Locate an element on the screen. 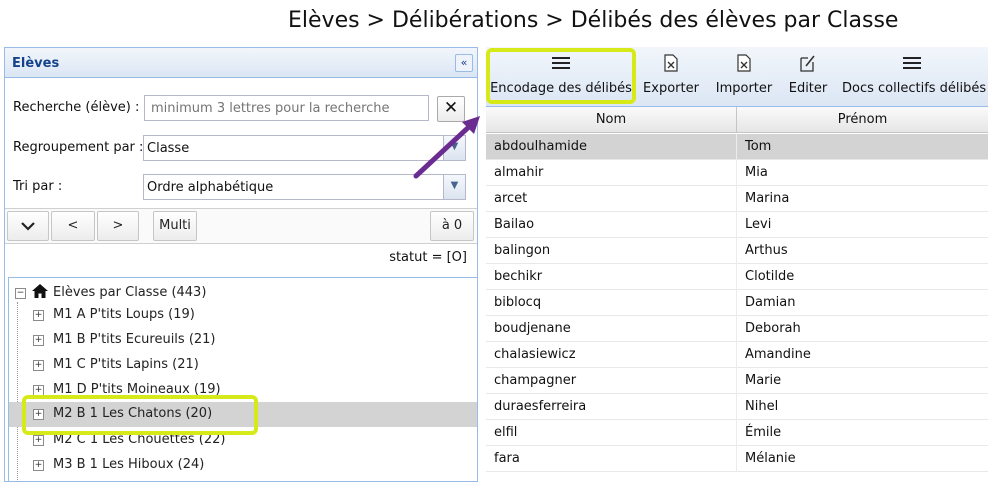 The width and height of the screenshot is (988, 482). tree-node-class: + M1 D P'tits Moineaux (19) is located at coordinates (243, 390).